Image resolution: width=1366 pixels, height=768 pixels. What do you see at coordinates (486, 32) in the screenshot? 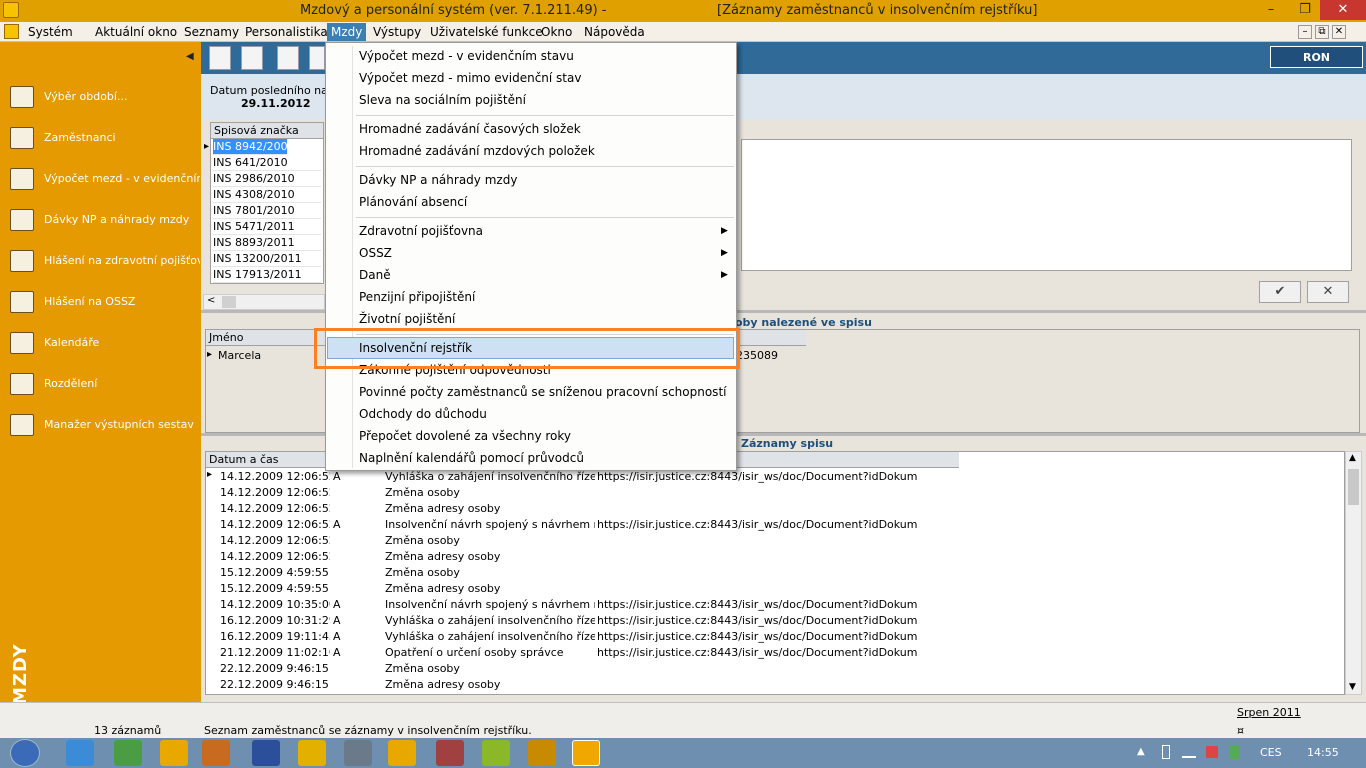
I see `menu-uzivatelske-funkce: Uživatelské funkce` at bounding box center [486, 32].